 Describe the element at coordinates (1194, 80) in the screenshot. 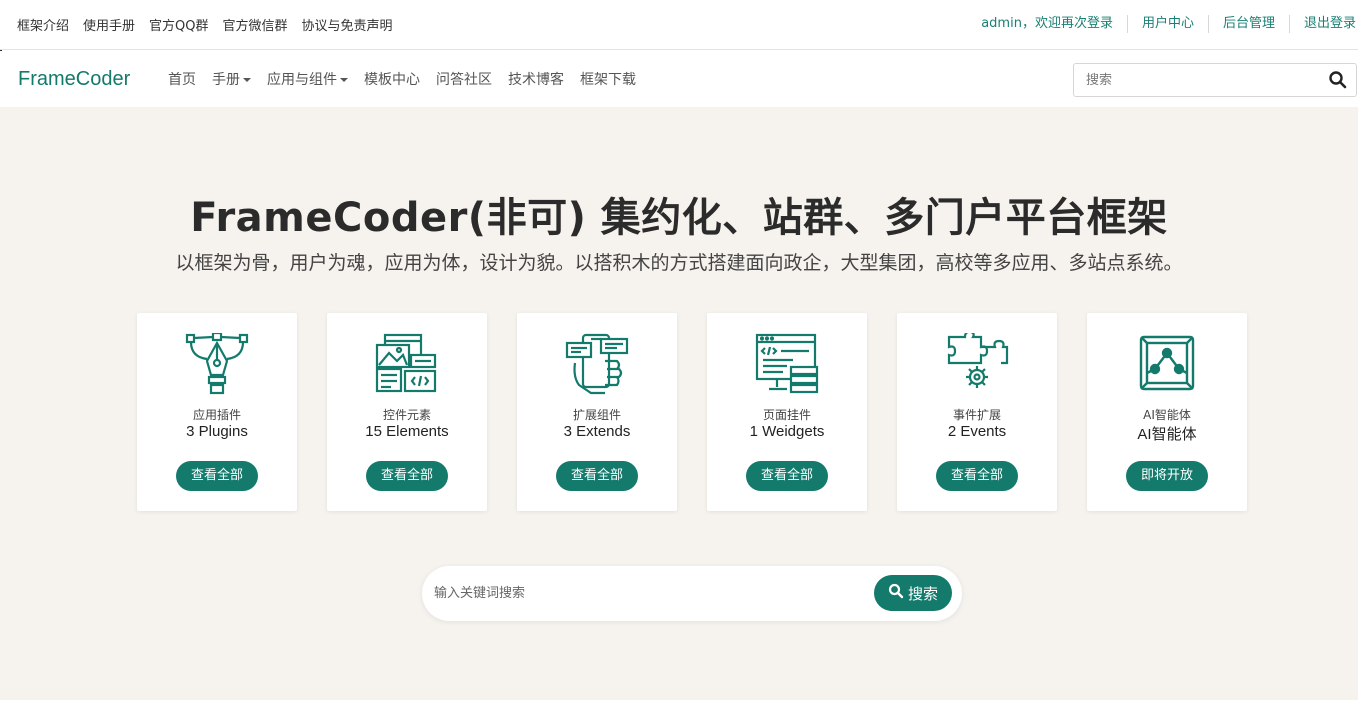

I see `nav-search-input` at that location.